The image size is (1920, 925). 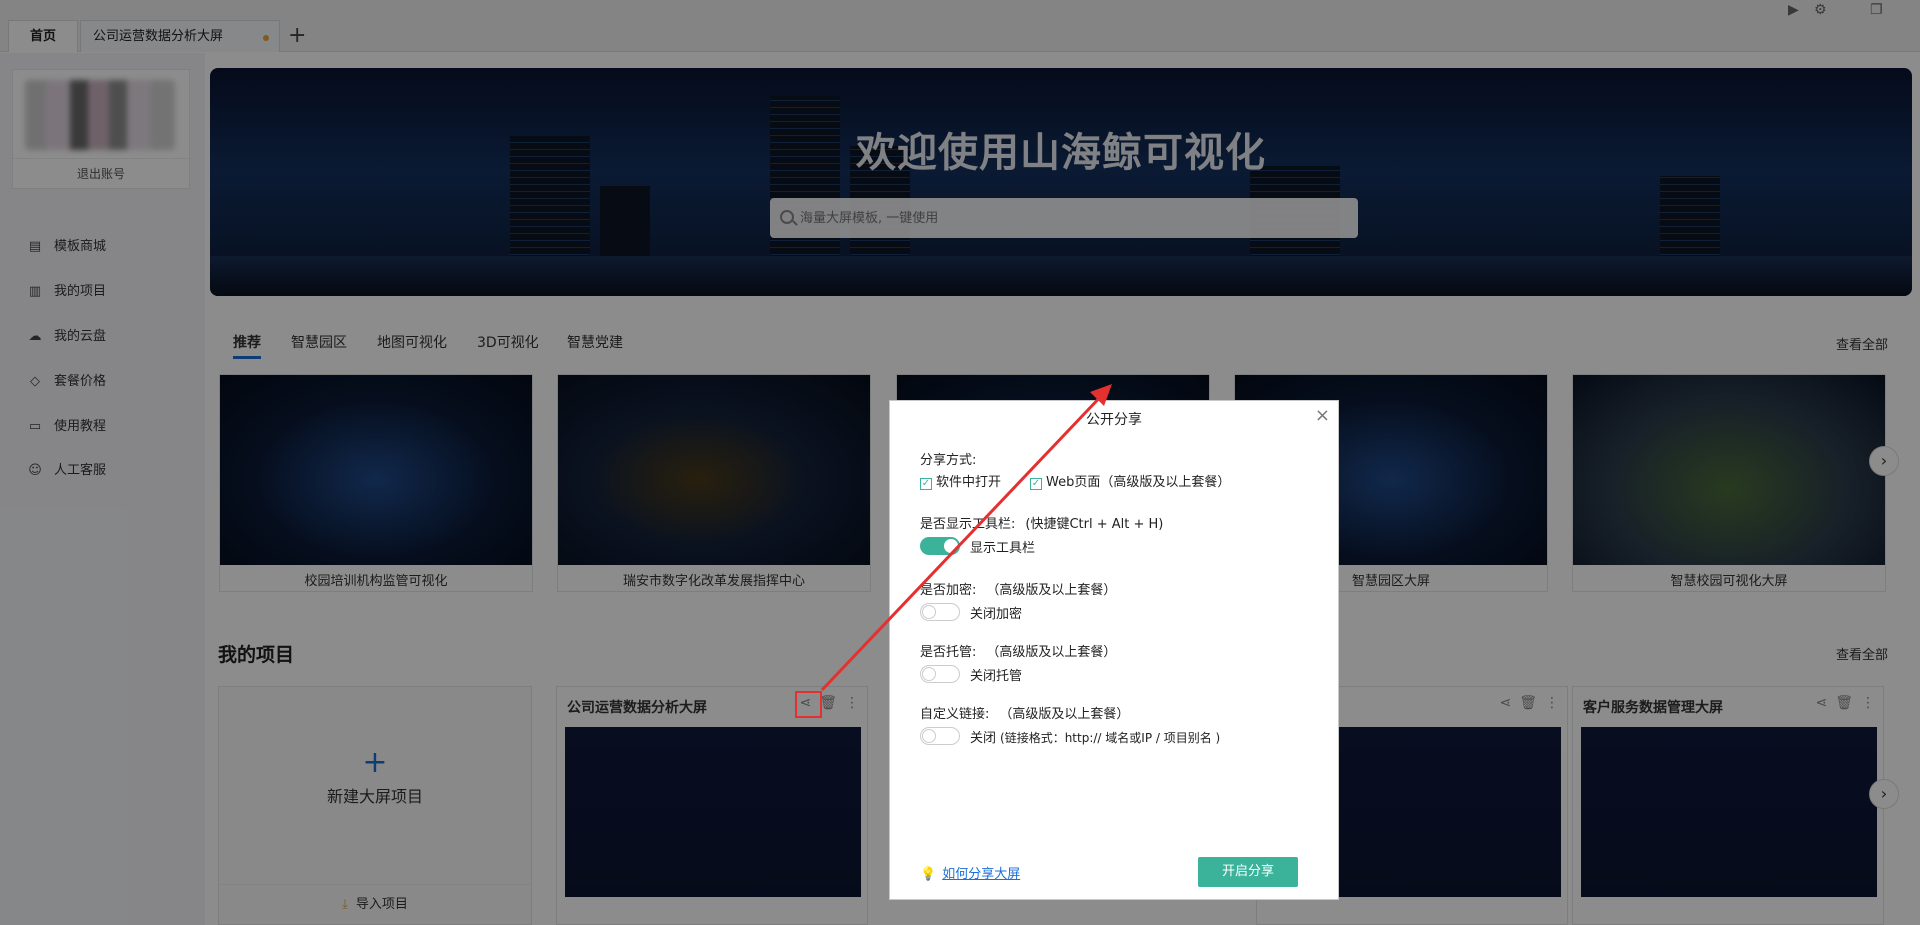 I want to click on encrypt-label: 是否加密: （高级版及以上套餐）, so click(x=1018, y=588).